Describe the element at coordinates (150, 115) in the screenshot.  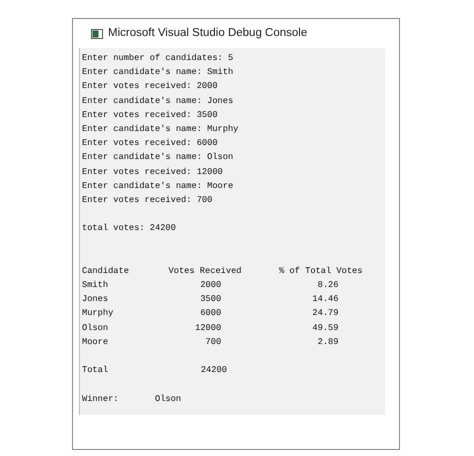
I see `console-line: Enter votes received: 3500` at that location.